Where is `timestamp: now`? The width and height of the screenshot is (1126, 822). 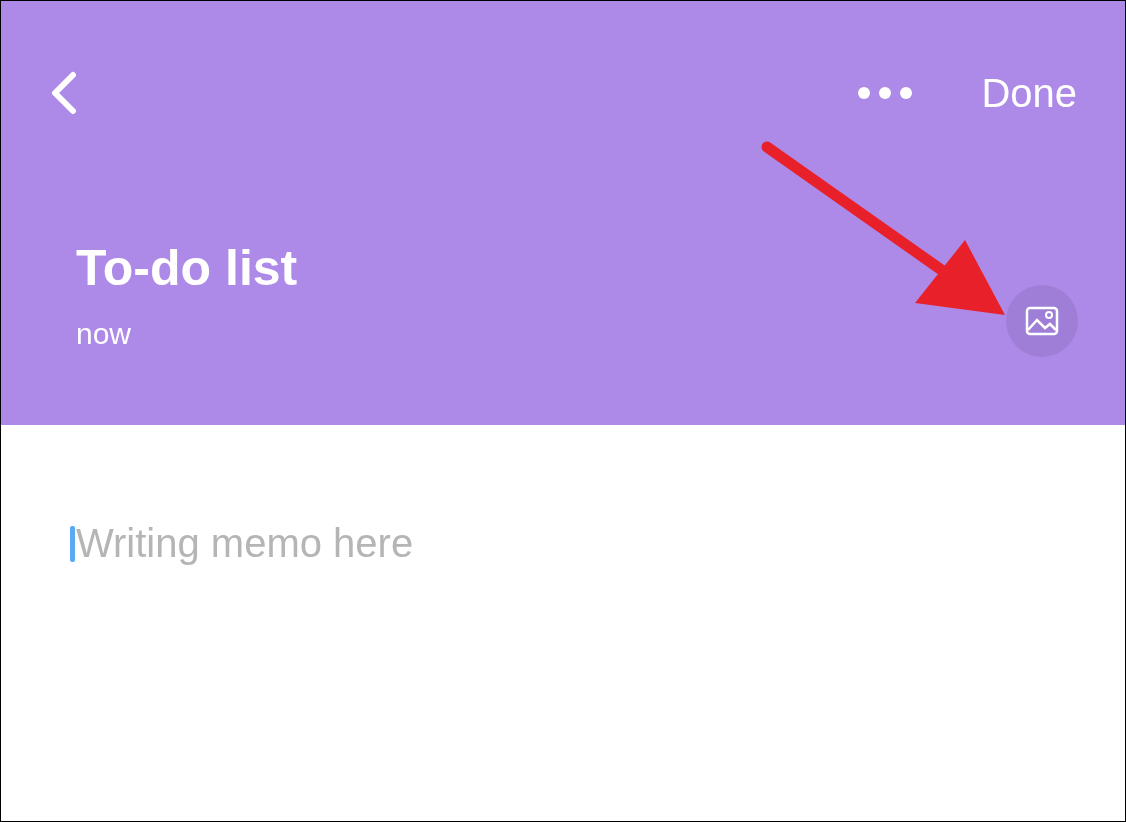
timestamp: now is located at coordinates (104, 334).